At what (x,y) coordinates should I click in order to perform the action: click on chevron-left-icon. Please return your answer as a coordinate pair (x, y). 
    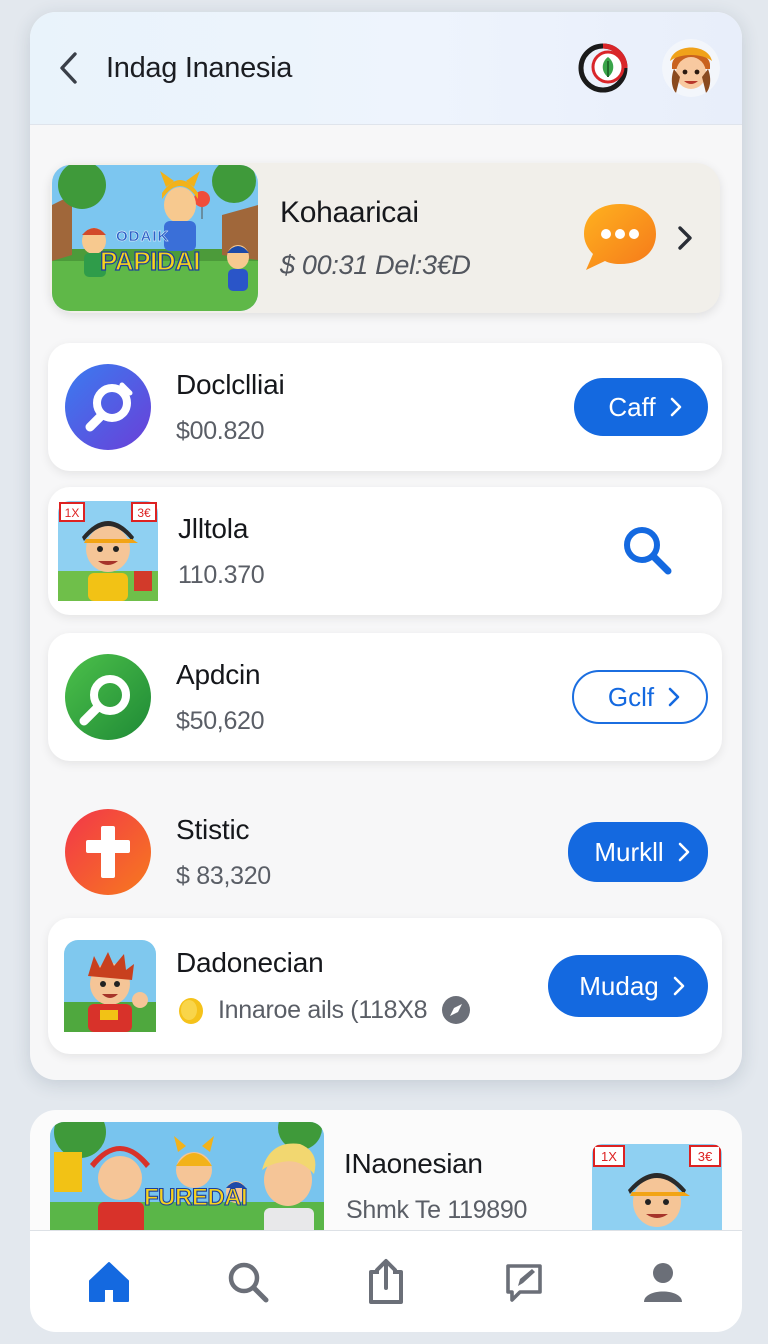
    Looking at the image, I should click on (68, 68).